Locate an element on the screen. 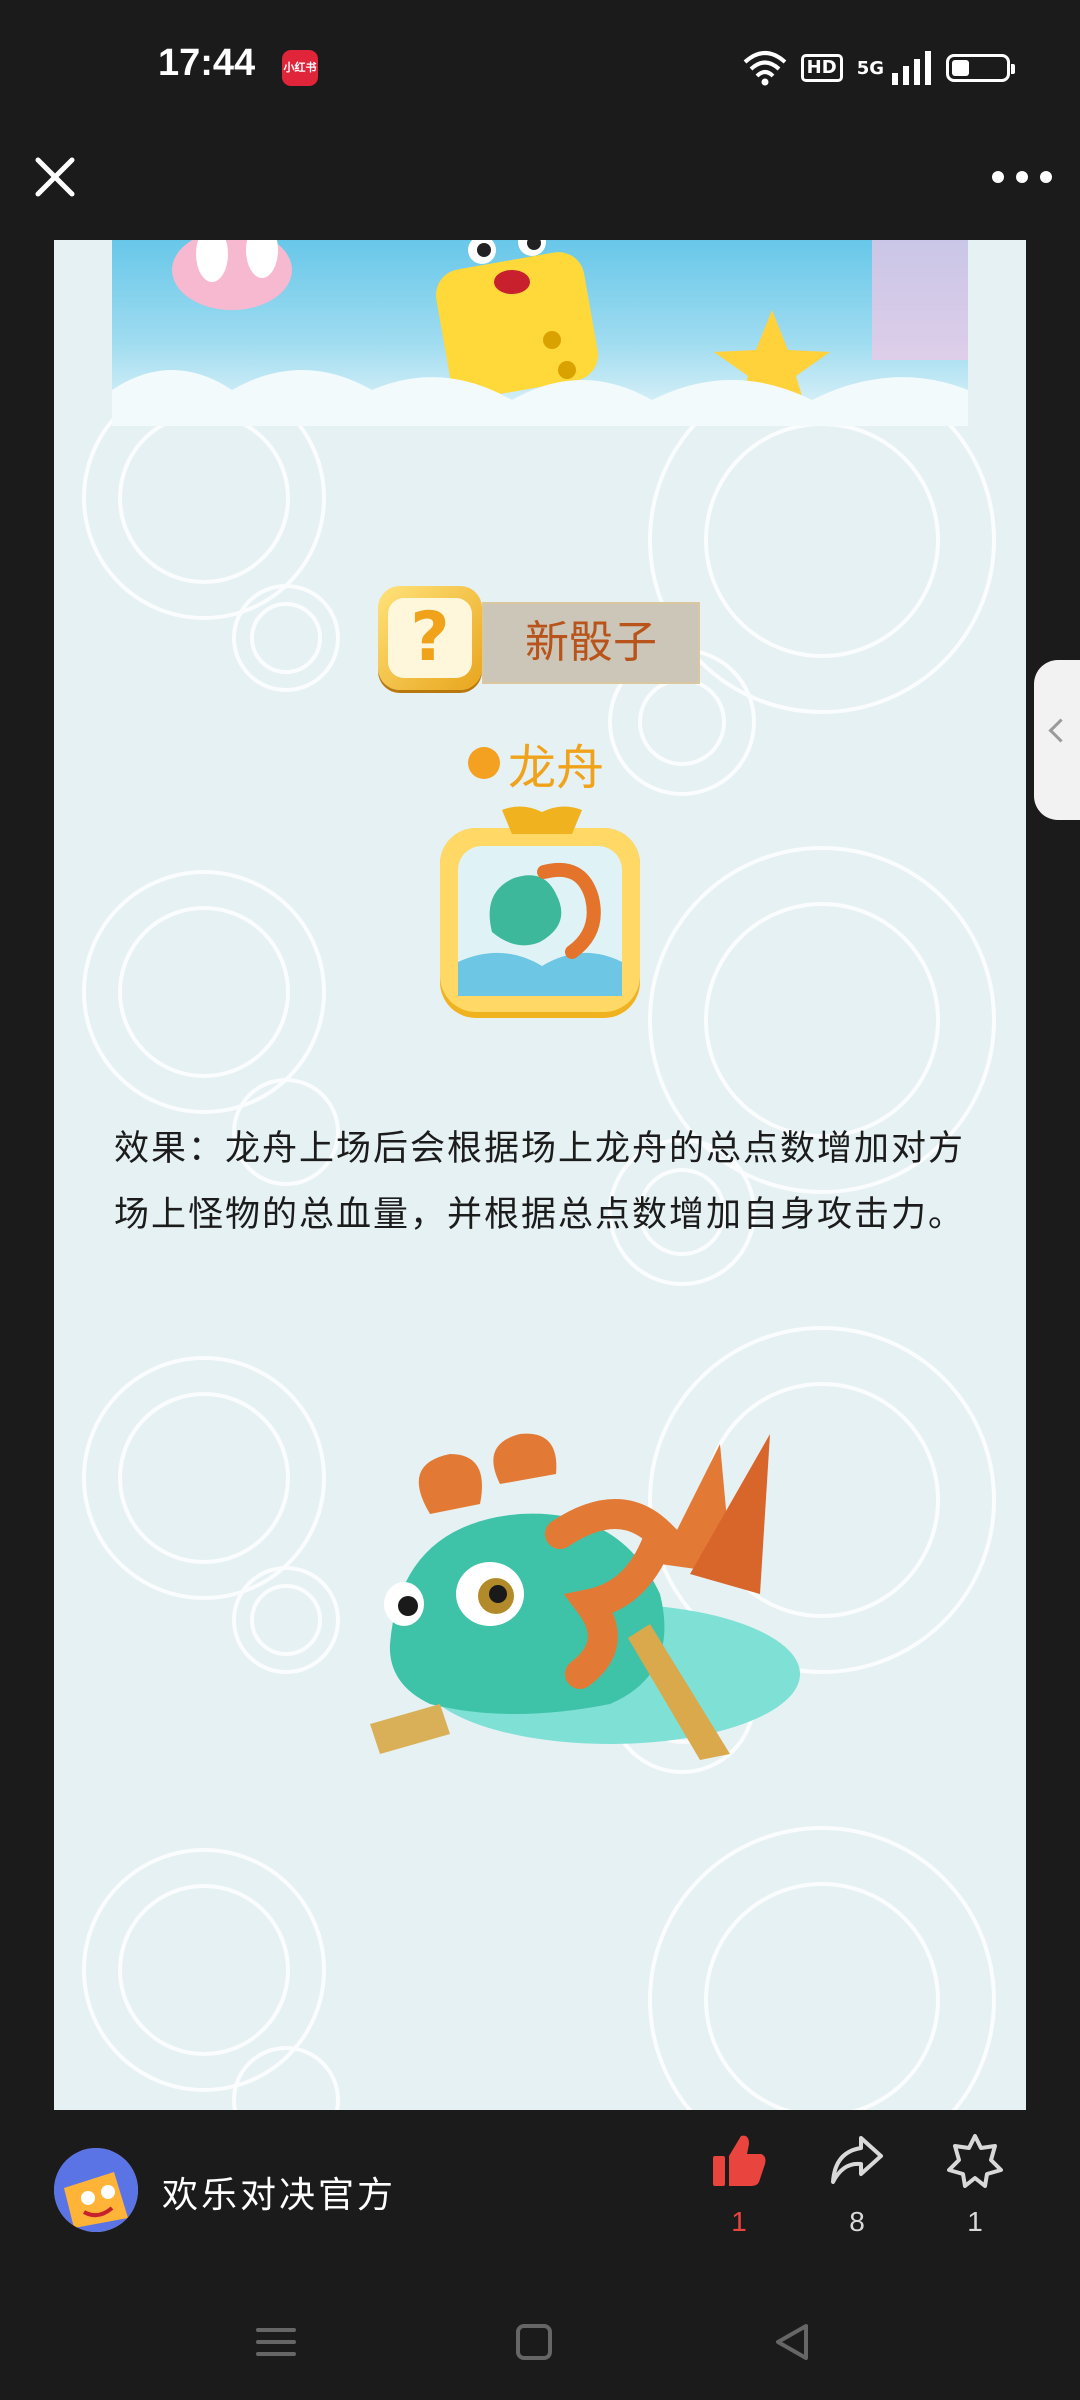  like-button: 1 is located at coordinates (739, 2186).